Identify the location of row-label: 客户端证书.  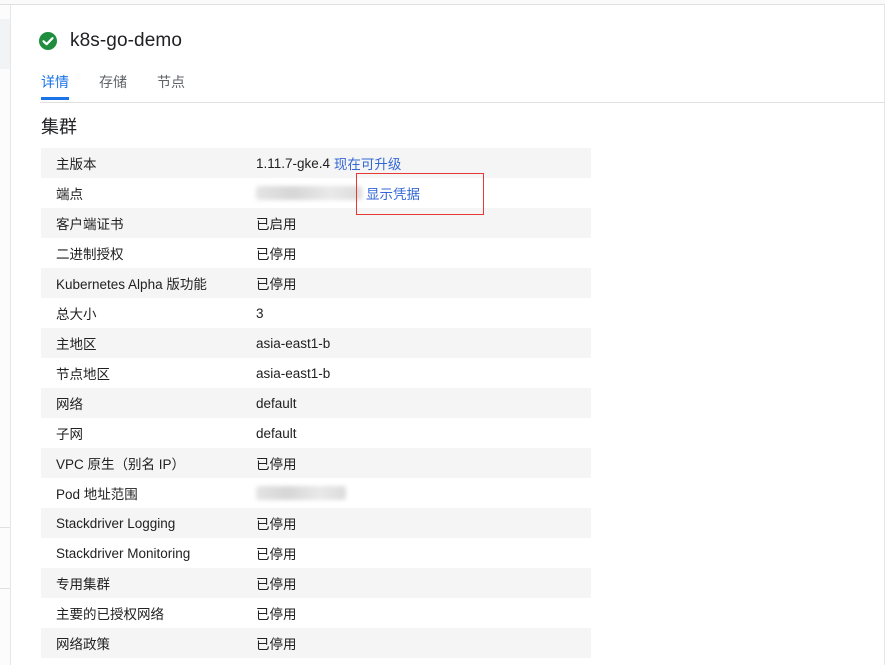
(90, 224).